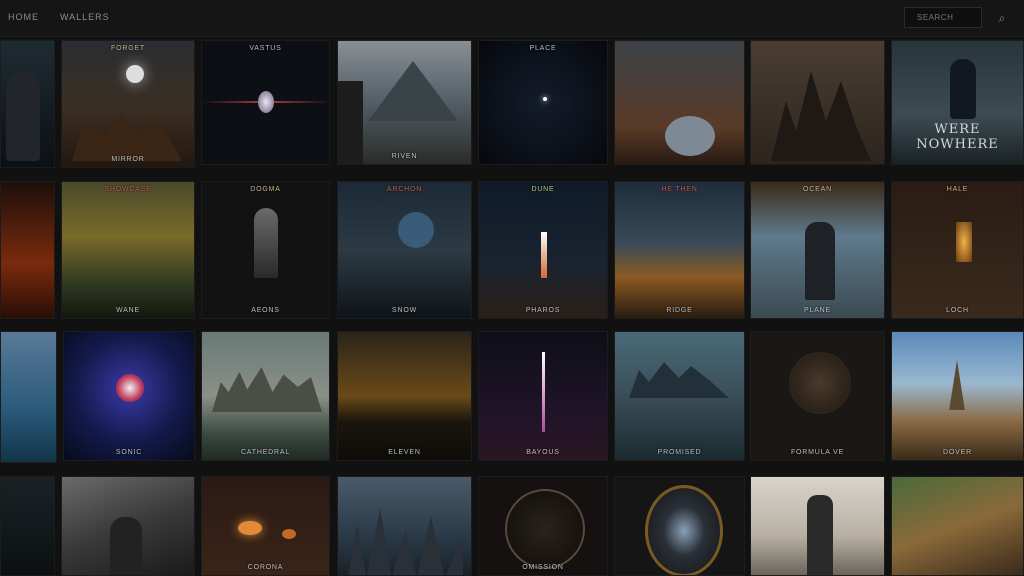 The height and width of the screenshot is (576, 1024). What do you see at coordinates (957, 396) in the screenshot?
I see `wallpaper-tile: DOVER` at bounding box center [957, 396].